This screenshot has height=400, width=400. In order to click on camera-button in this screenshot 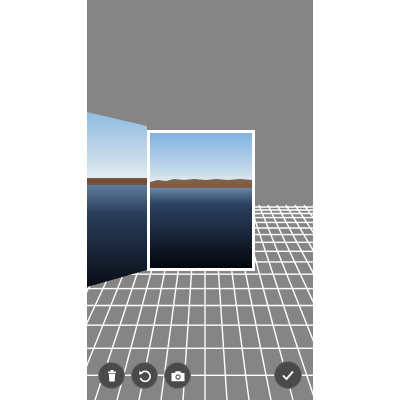, I will do `click(177, 375)`.